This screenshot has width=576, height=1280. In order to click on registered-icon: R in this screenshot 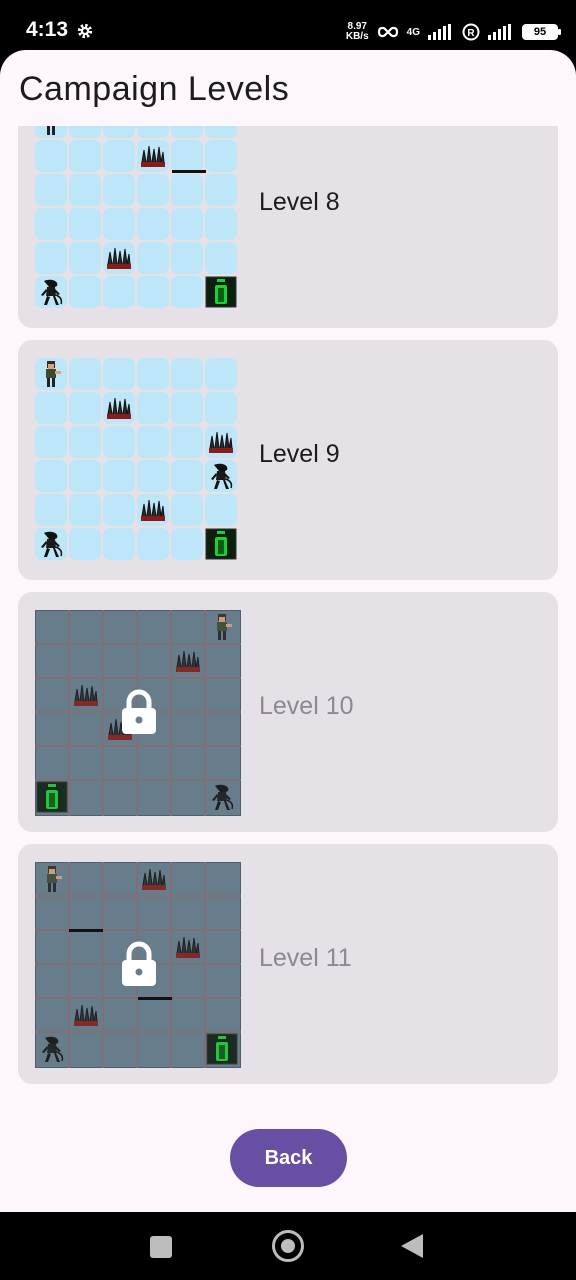, I will do `click(471, 32)`.